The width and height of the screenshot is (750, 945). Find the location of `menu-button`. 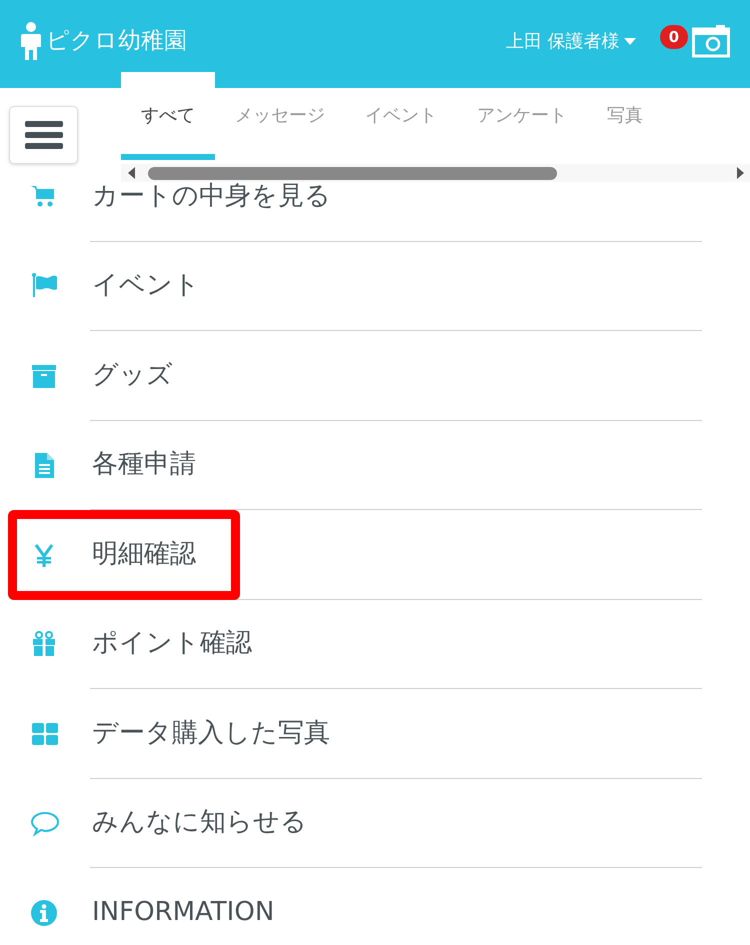

menu-button is located at coordinates (43, 135).